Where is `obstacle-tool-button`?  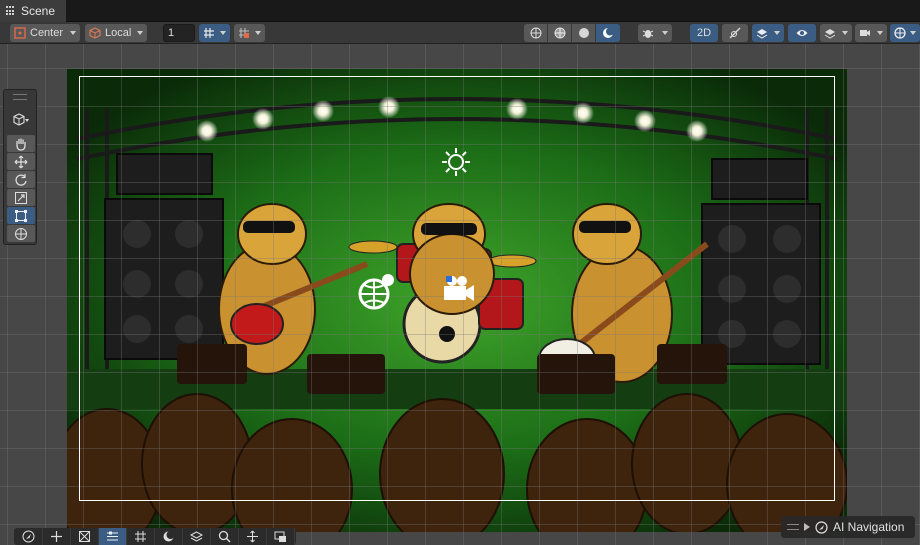 obstacle-tool-button is located at coordinates (85, 536).